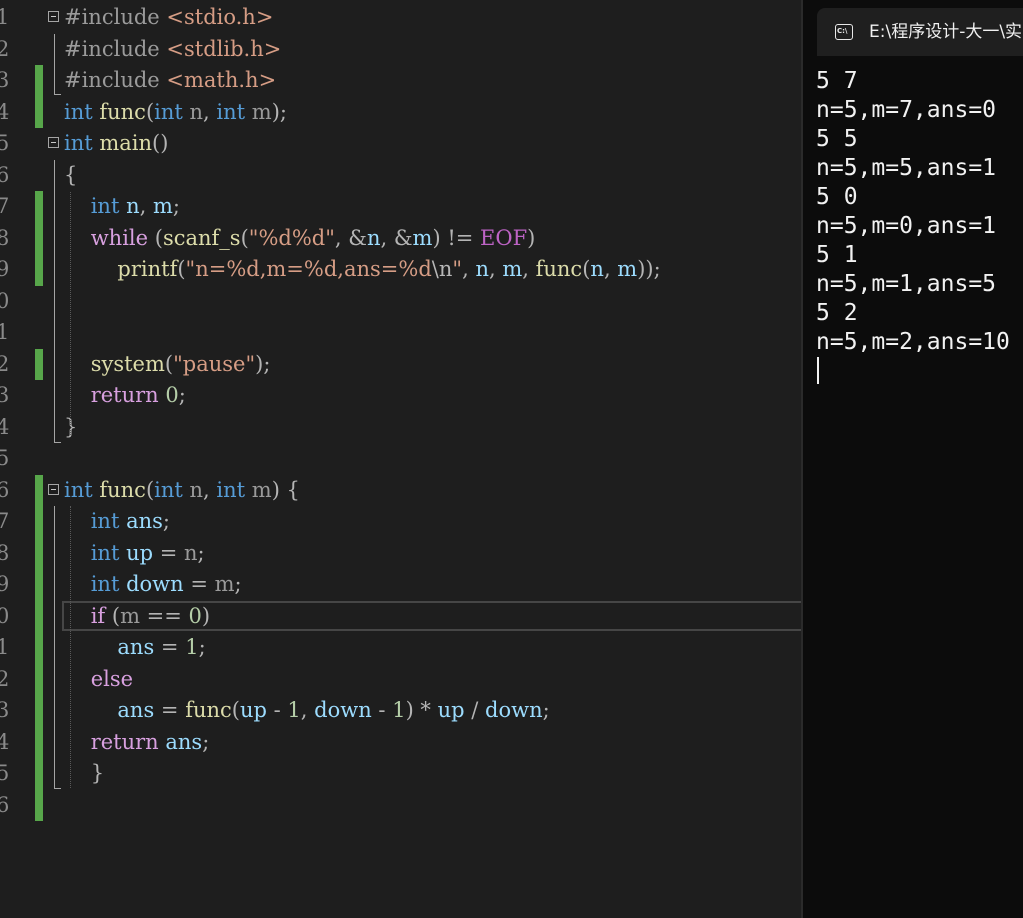 Image resolution: width=1023 pixels, height=918 pixels. Describe the element at coordinates (300, 239) in the screenshot. I see `code-text: while (scanf_s("%d%d", &n, &m) != EOF)` at that location.